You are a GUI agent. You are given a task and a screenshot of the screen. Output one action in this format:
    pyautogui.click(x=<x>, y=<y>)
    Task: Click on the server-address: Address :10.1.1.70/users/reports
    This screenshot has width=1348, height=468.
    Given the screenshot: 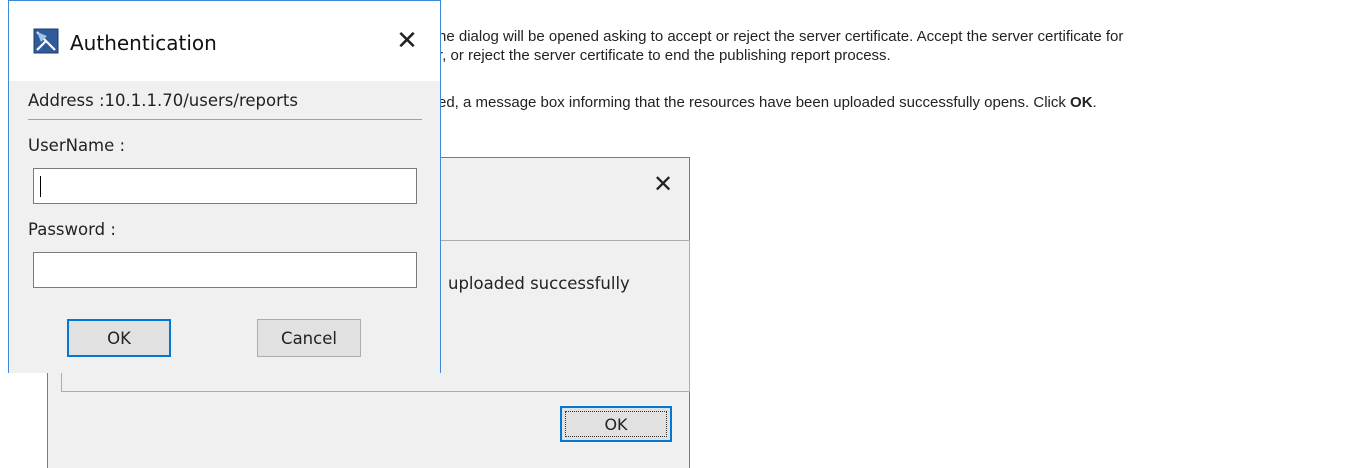 What is the action you would take?
    pyautogui.click(x=163, y=100)
    